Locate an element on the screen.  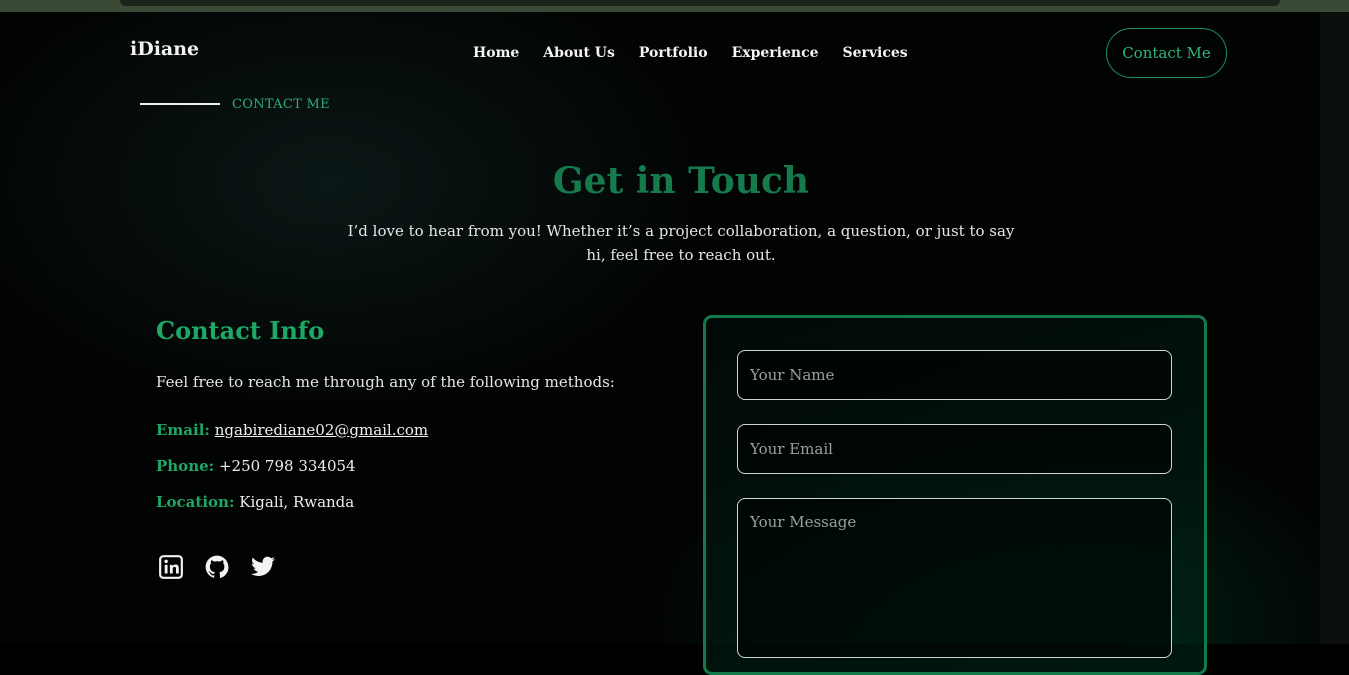
nav-about-us: About Us is located at coordinates (579, 53).